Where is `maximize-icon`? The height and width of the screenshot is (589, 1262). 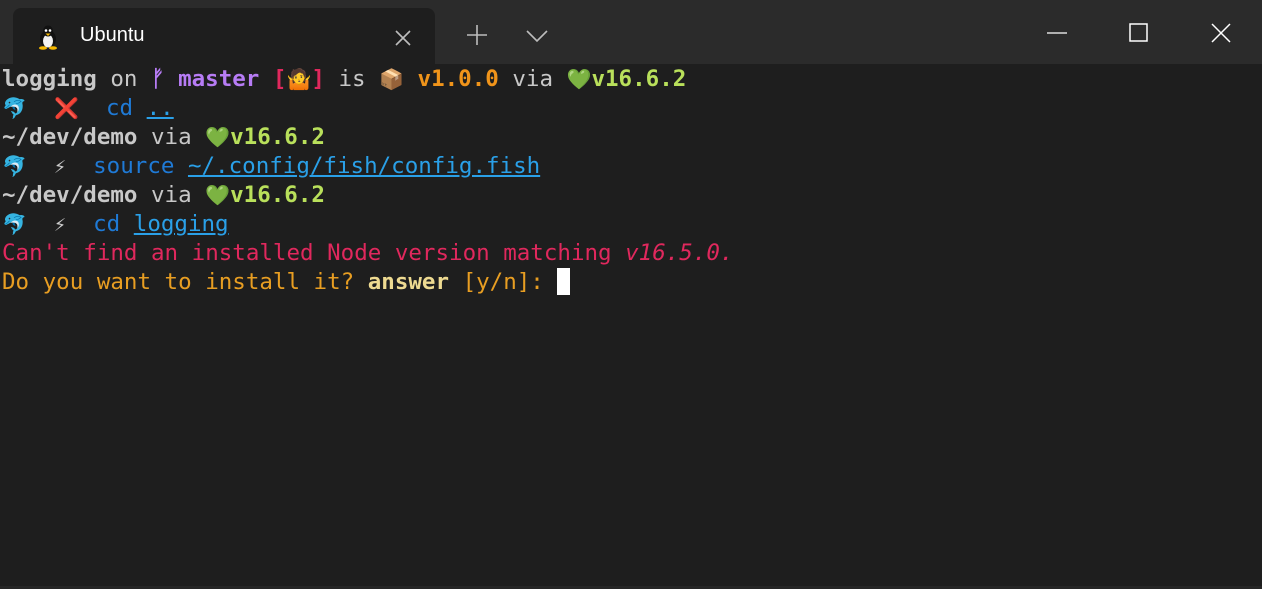 maximize-icon is located at coordinates (1138, 32).